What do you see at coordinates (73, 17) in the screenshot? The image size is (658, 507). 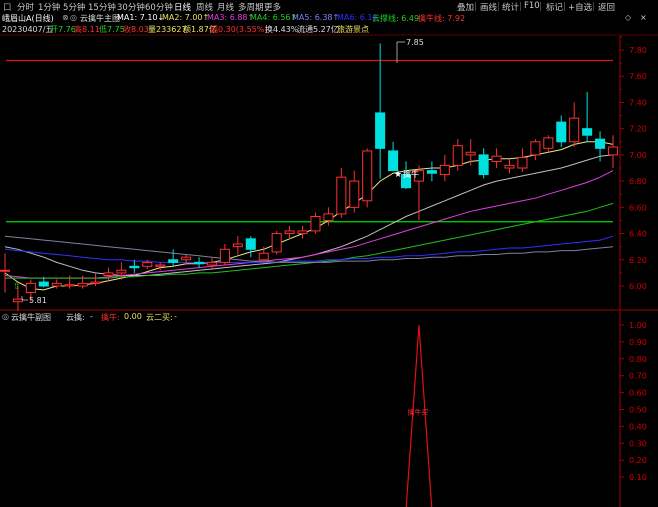 I see `settings-indicator-icon: ◎` at bounding box center [73, 17].